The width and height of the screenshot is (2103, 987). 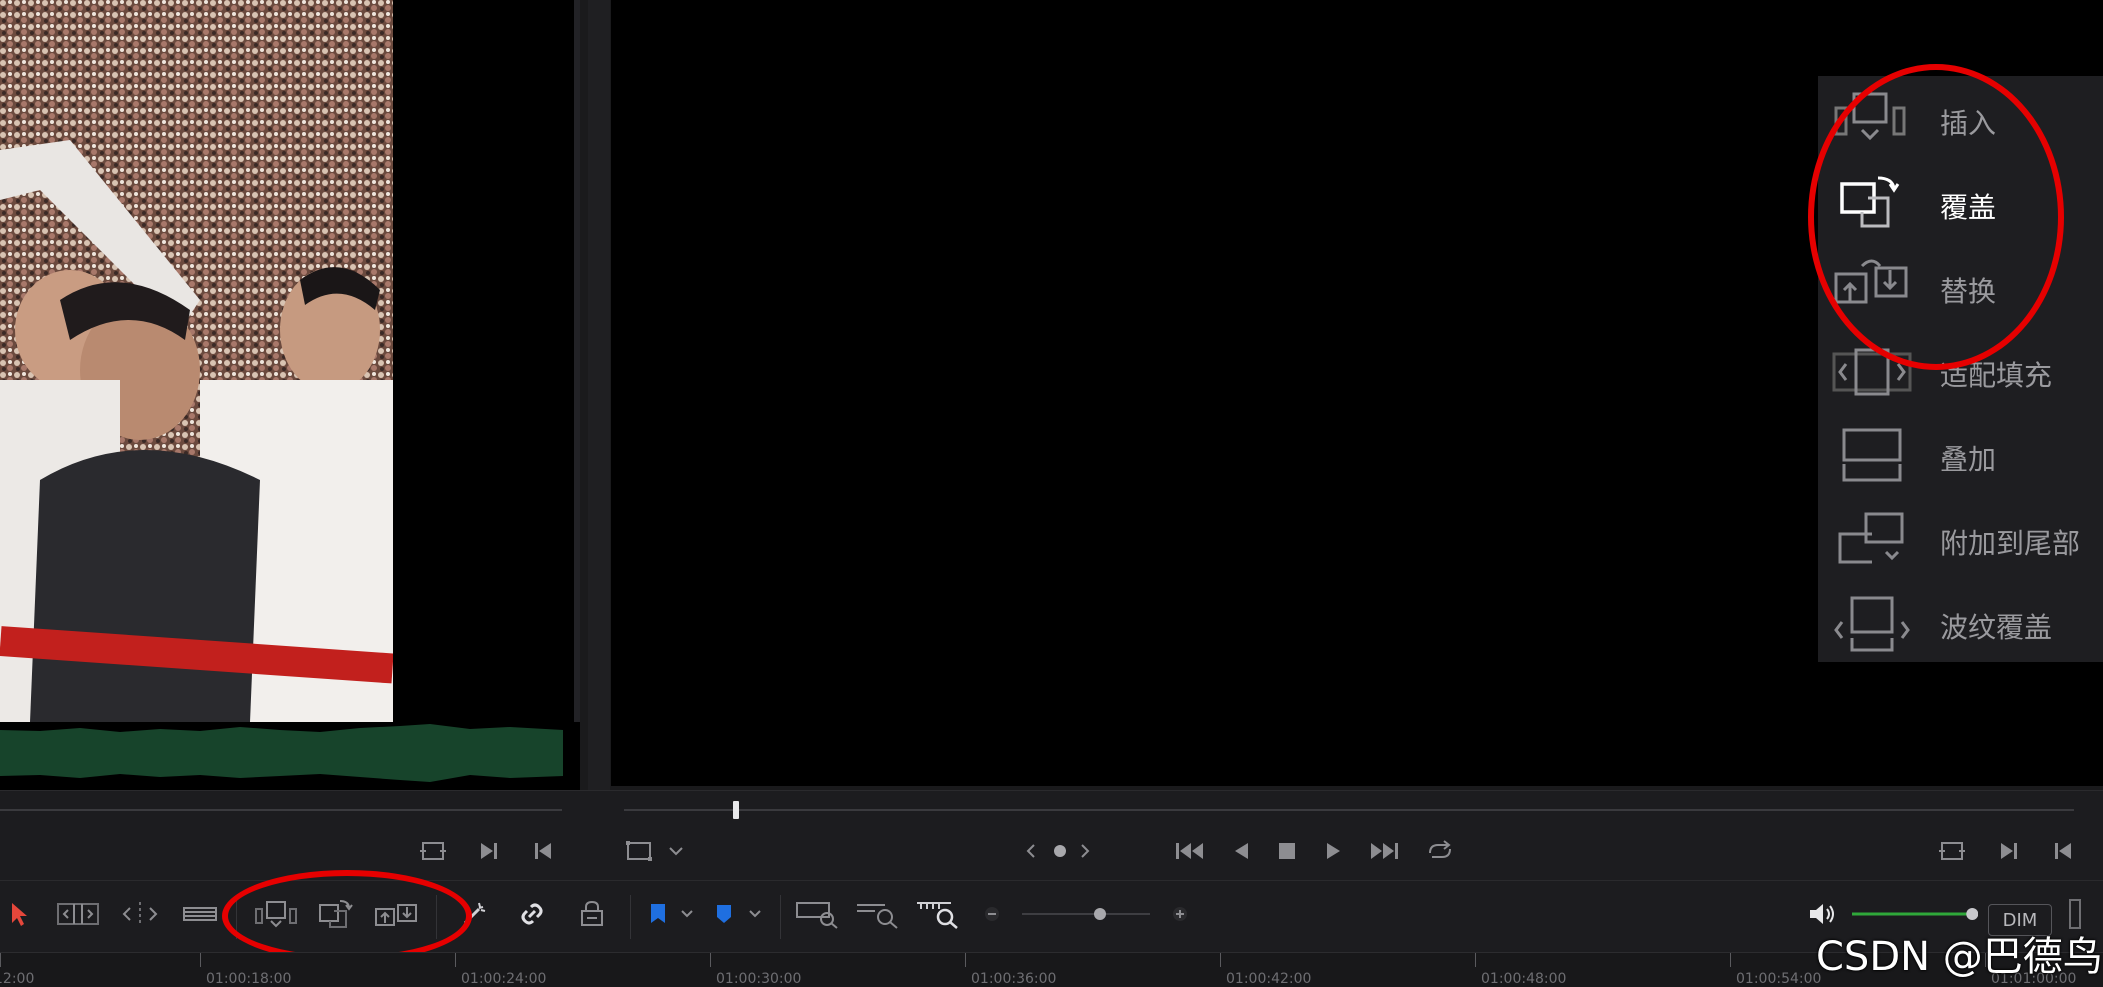 I want to click on play-reverse-icon, so click(x=1241, y=851).